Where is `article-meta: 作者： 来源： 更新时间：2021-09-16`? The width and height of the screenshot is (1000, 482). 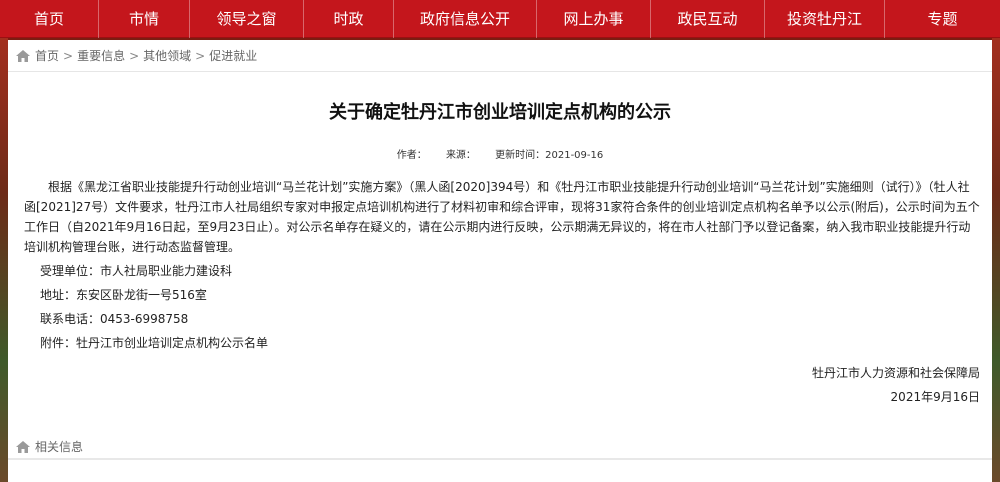 article-meta: 作者： 来源： 更新时间：2021-09-16 is located at coordinates (500, 153).